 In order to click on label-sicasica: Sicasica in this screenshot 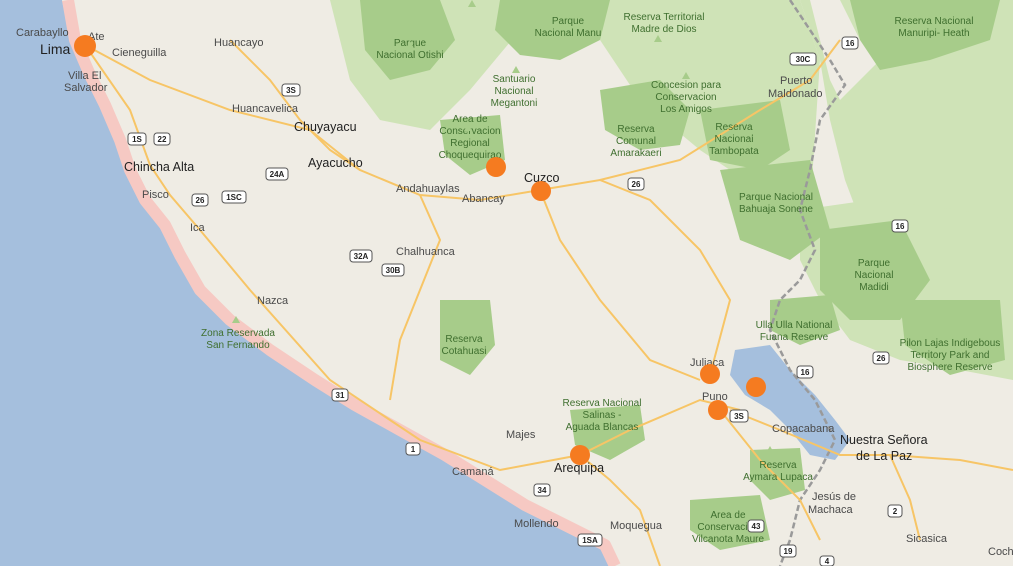, I will do `click(927, 539)`.